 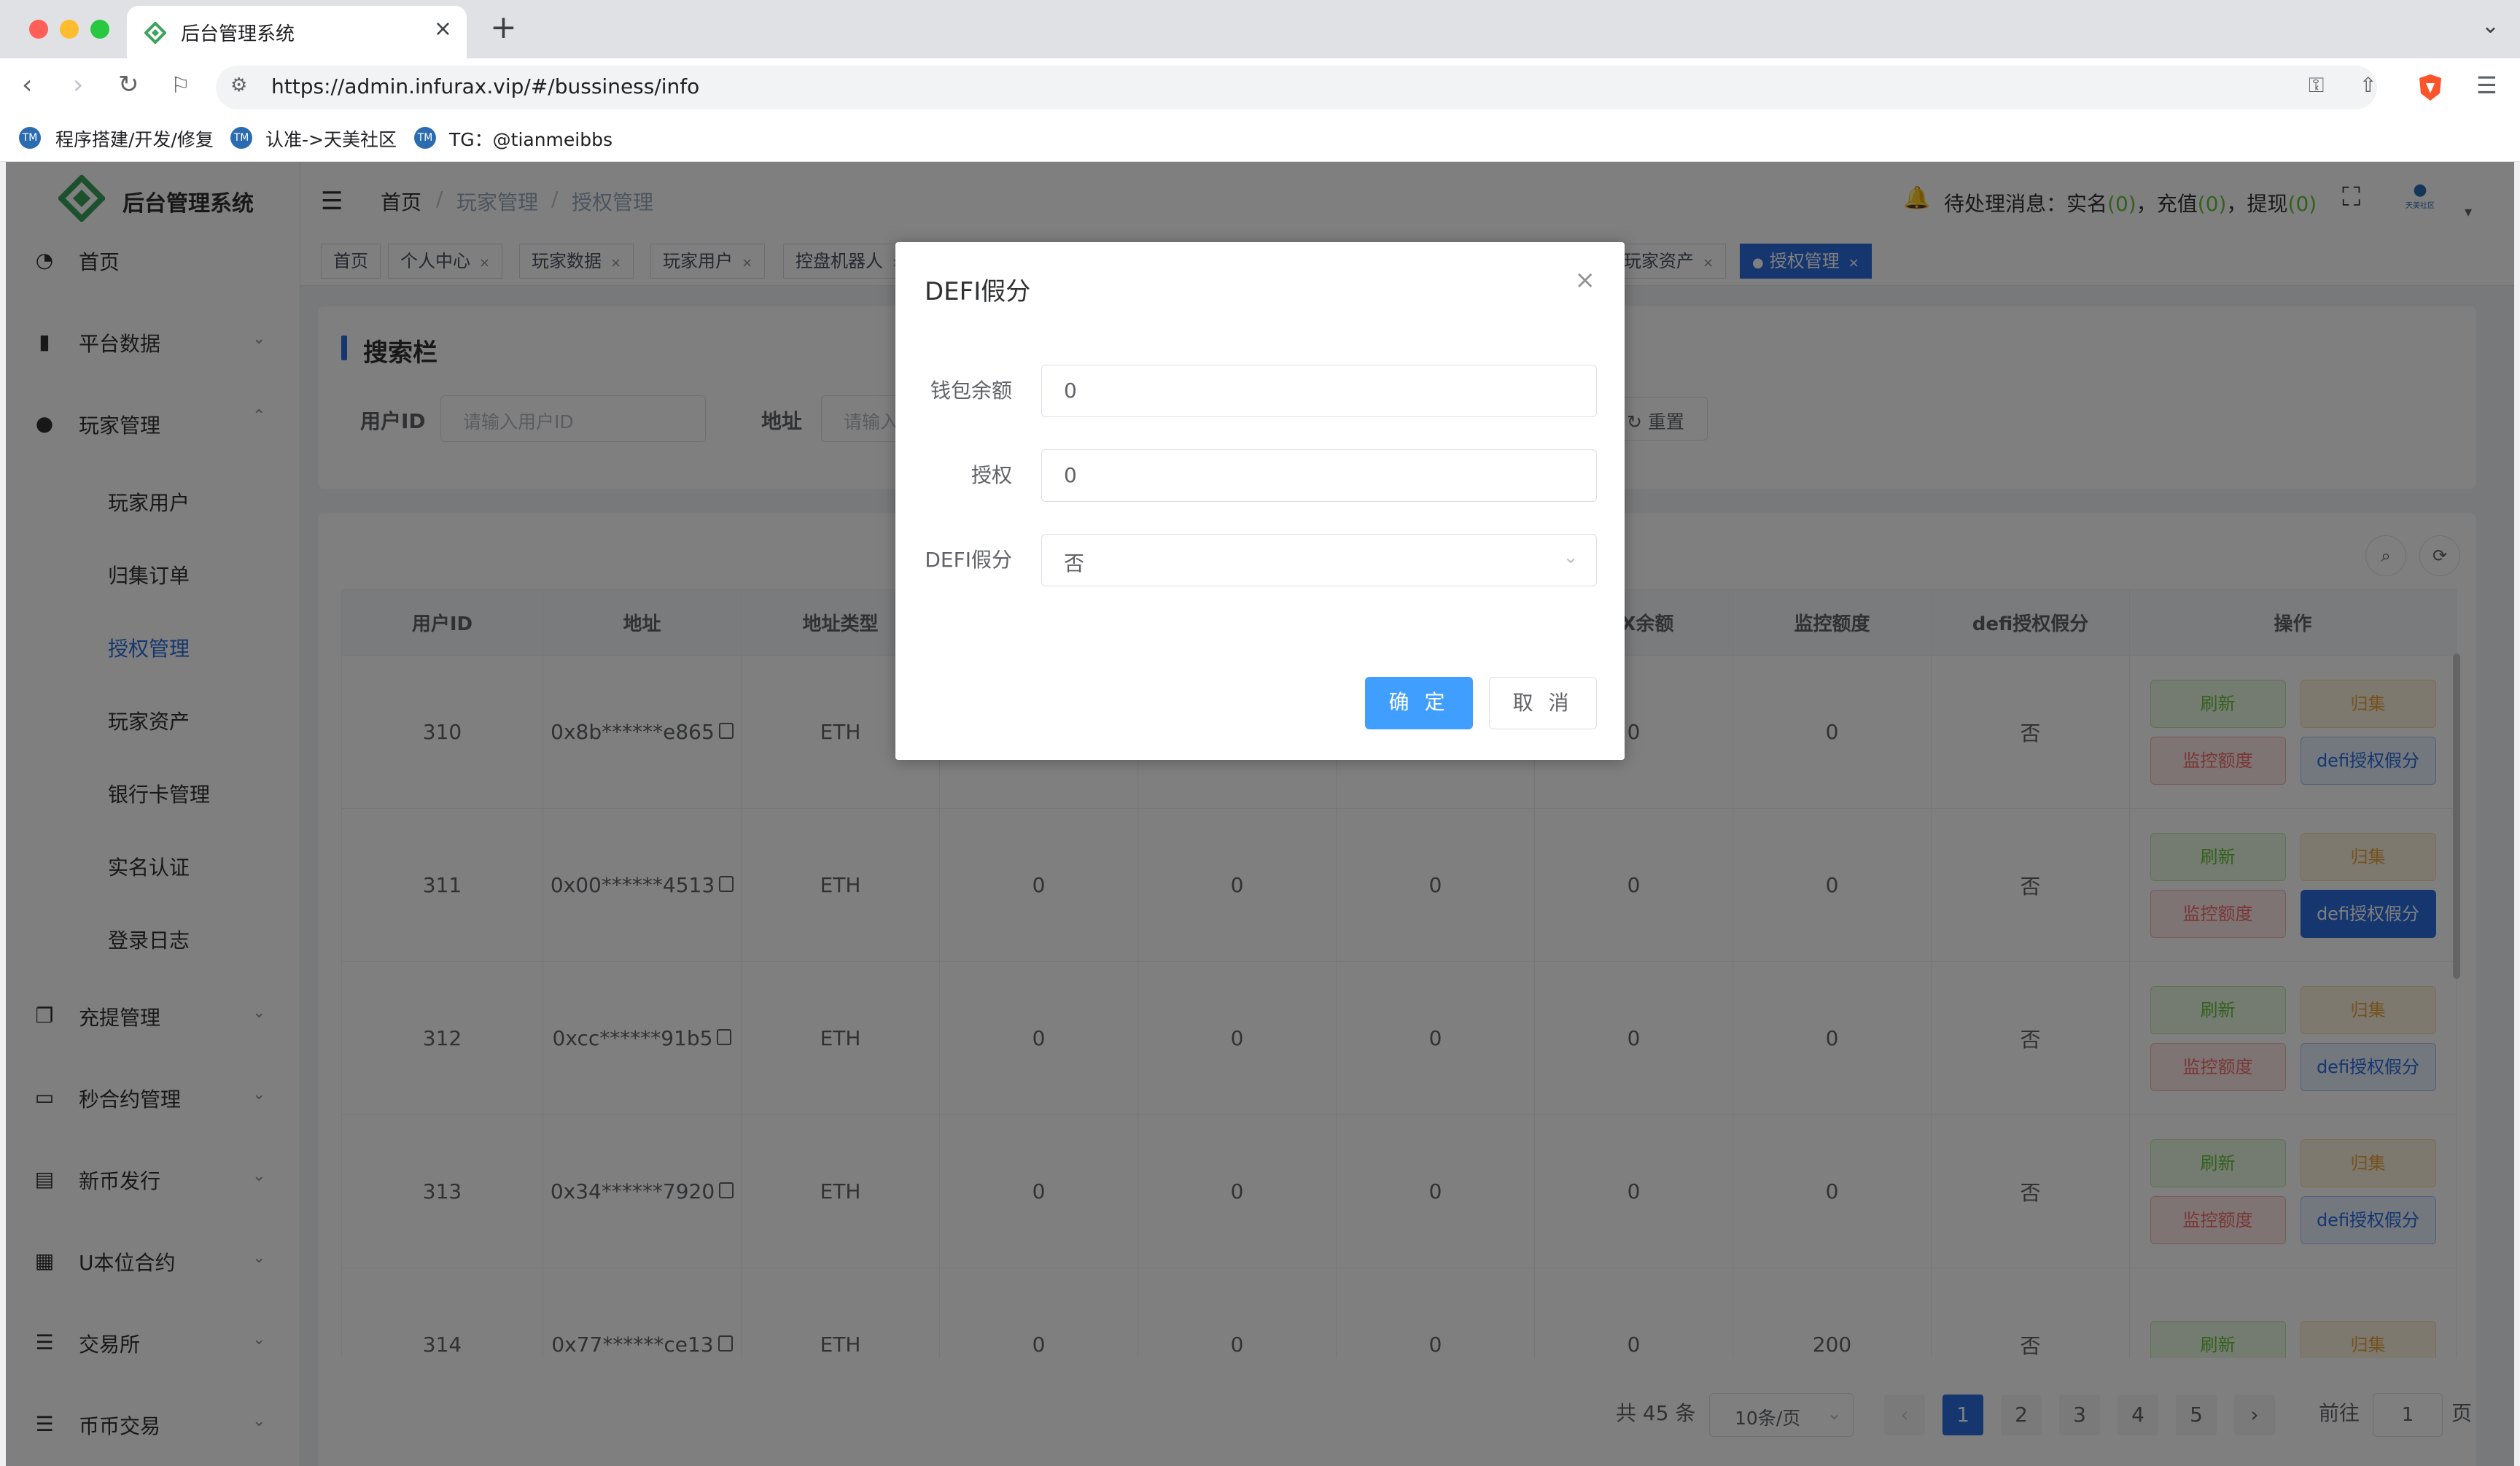 What do you see at coordinates (443, 29) in the screenshot?
I see `tab-close-icon: ×` at bounding box center [443, 29].